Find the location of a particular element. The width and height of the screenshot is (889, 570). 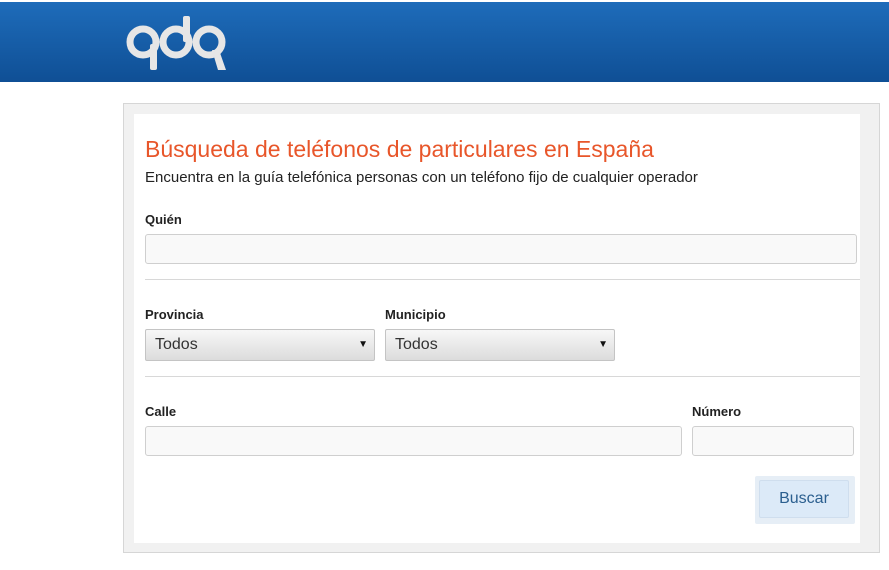

search-button: Buscar is located at coordinates (804, 499).